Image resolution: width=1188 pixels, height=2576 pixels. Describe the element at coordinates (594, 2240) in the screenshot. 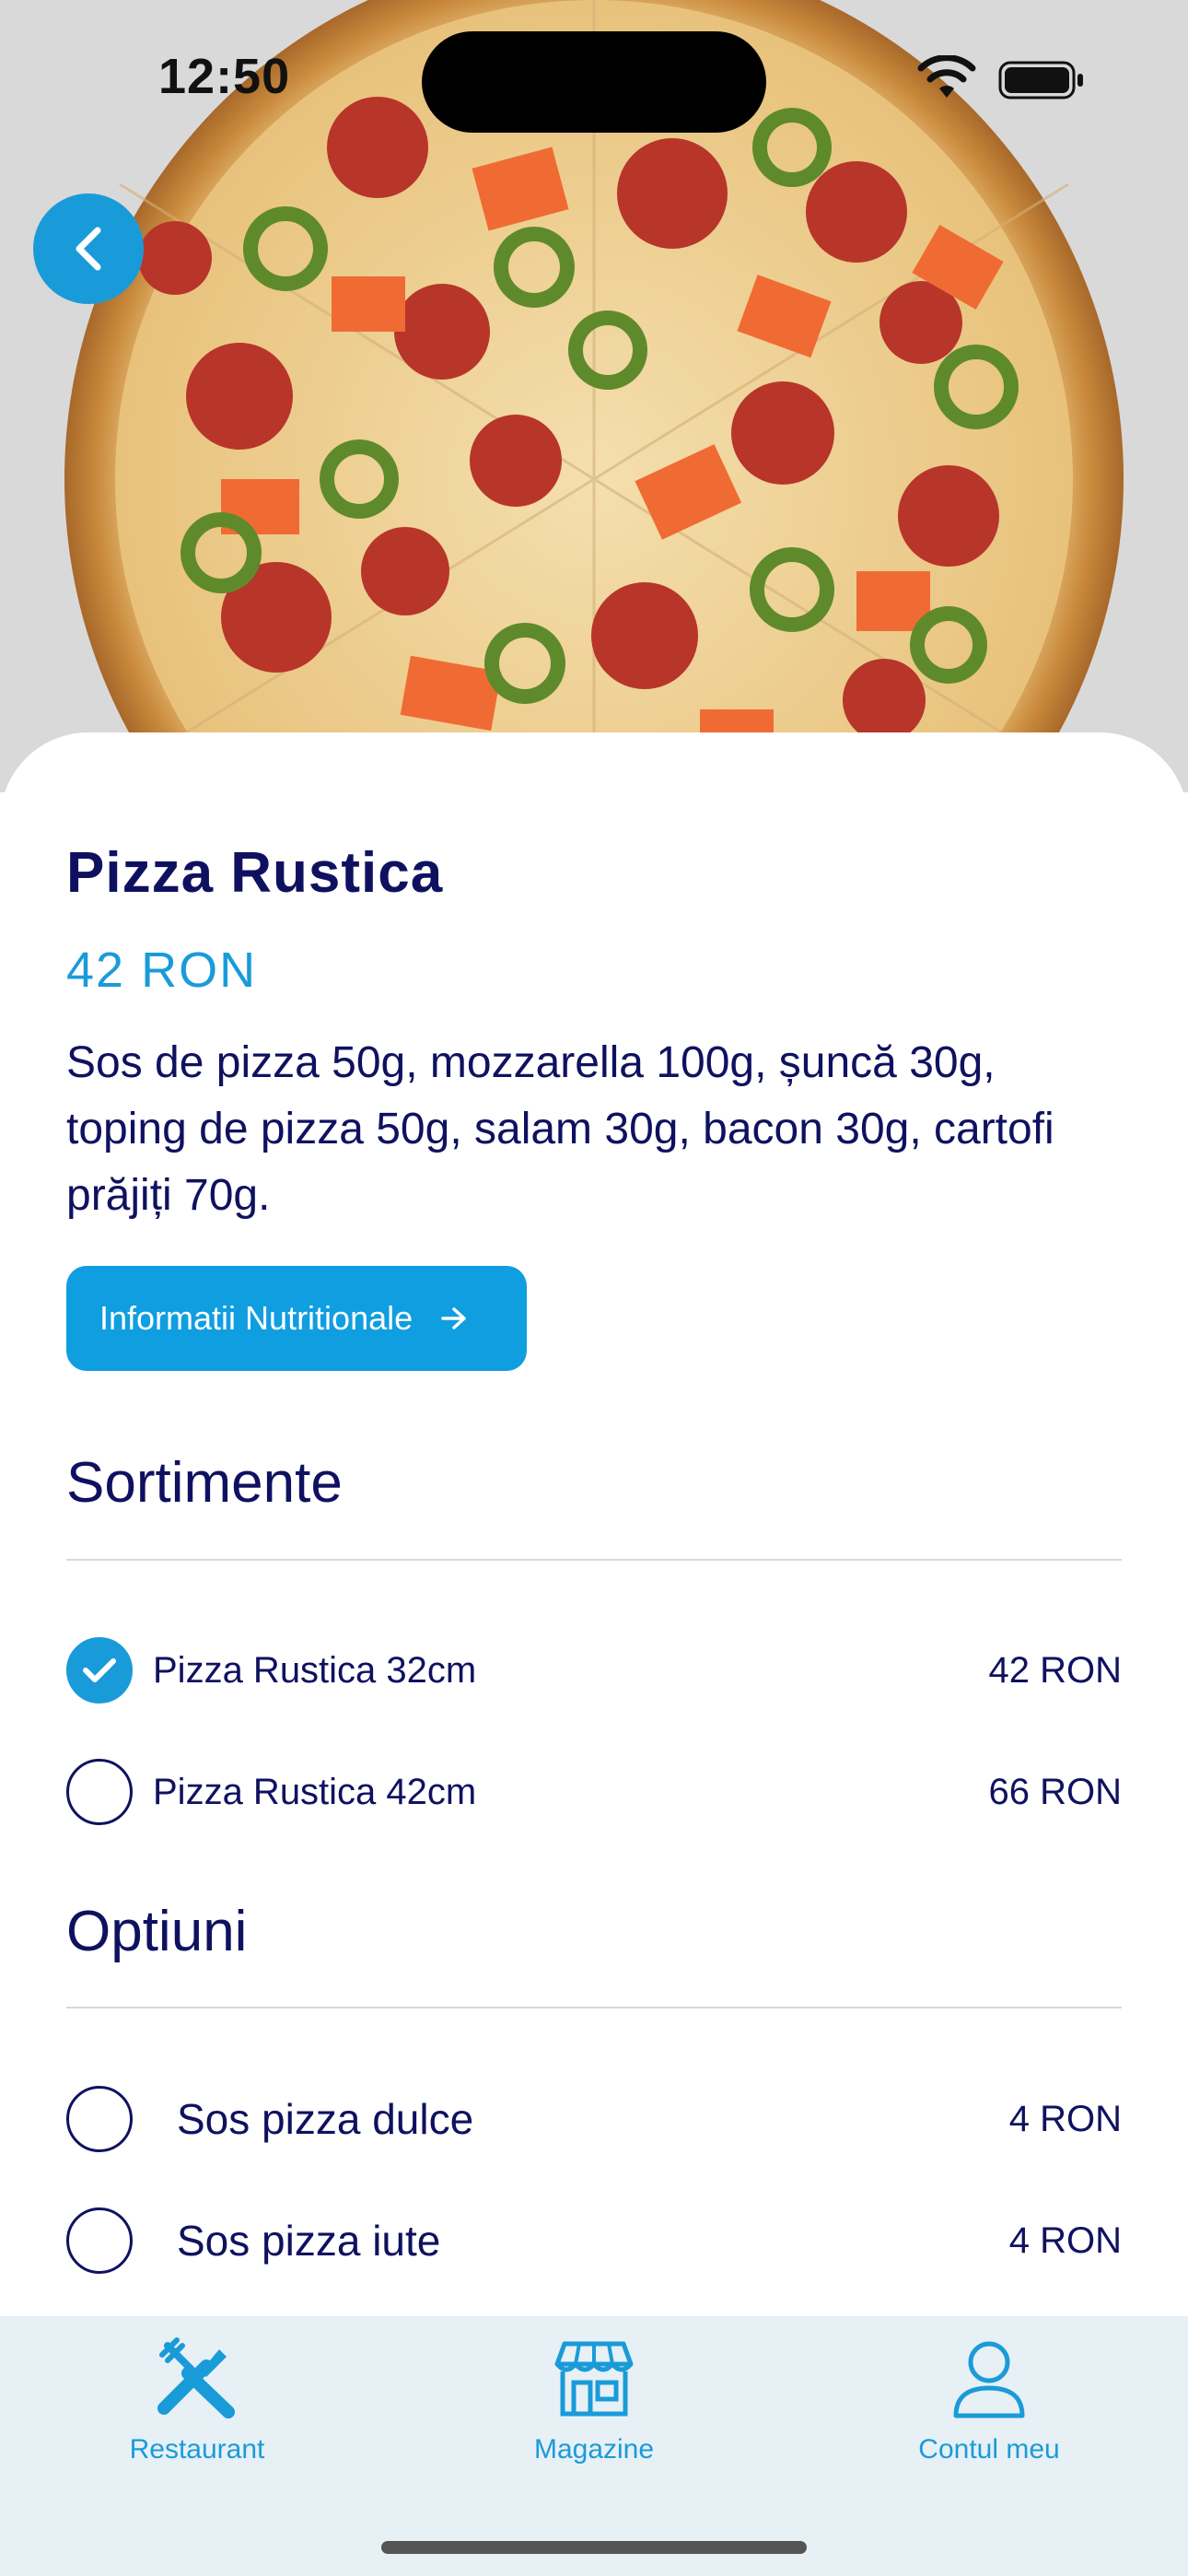

I see `option-sos-pizza-iute: Sos pizza iute 4 RON` at that location.